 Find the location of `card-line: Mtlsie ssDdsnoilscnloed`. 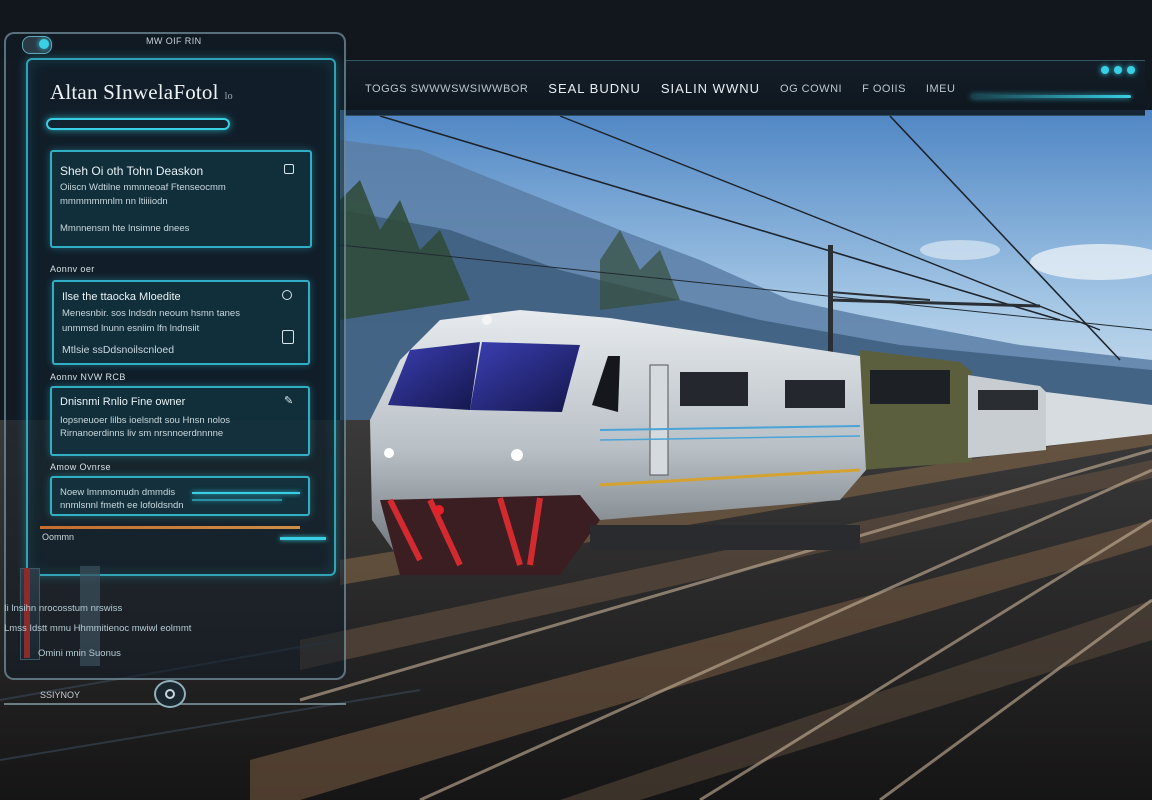

card-line: Mtlsie ssDdsnoilscnloed is located at coordinates (118, 350).